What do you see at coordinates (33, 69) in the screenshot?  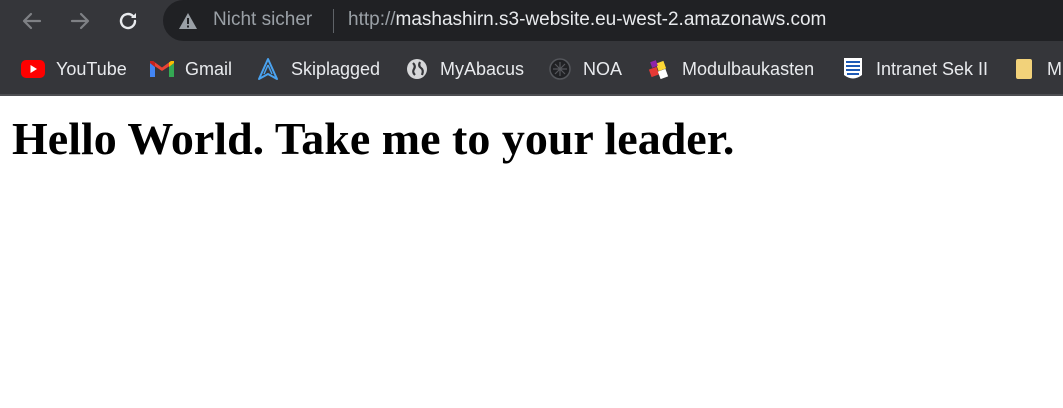 I see `youtube-icon` at bounding box center [33, 69].